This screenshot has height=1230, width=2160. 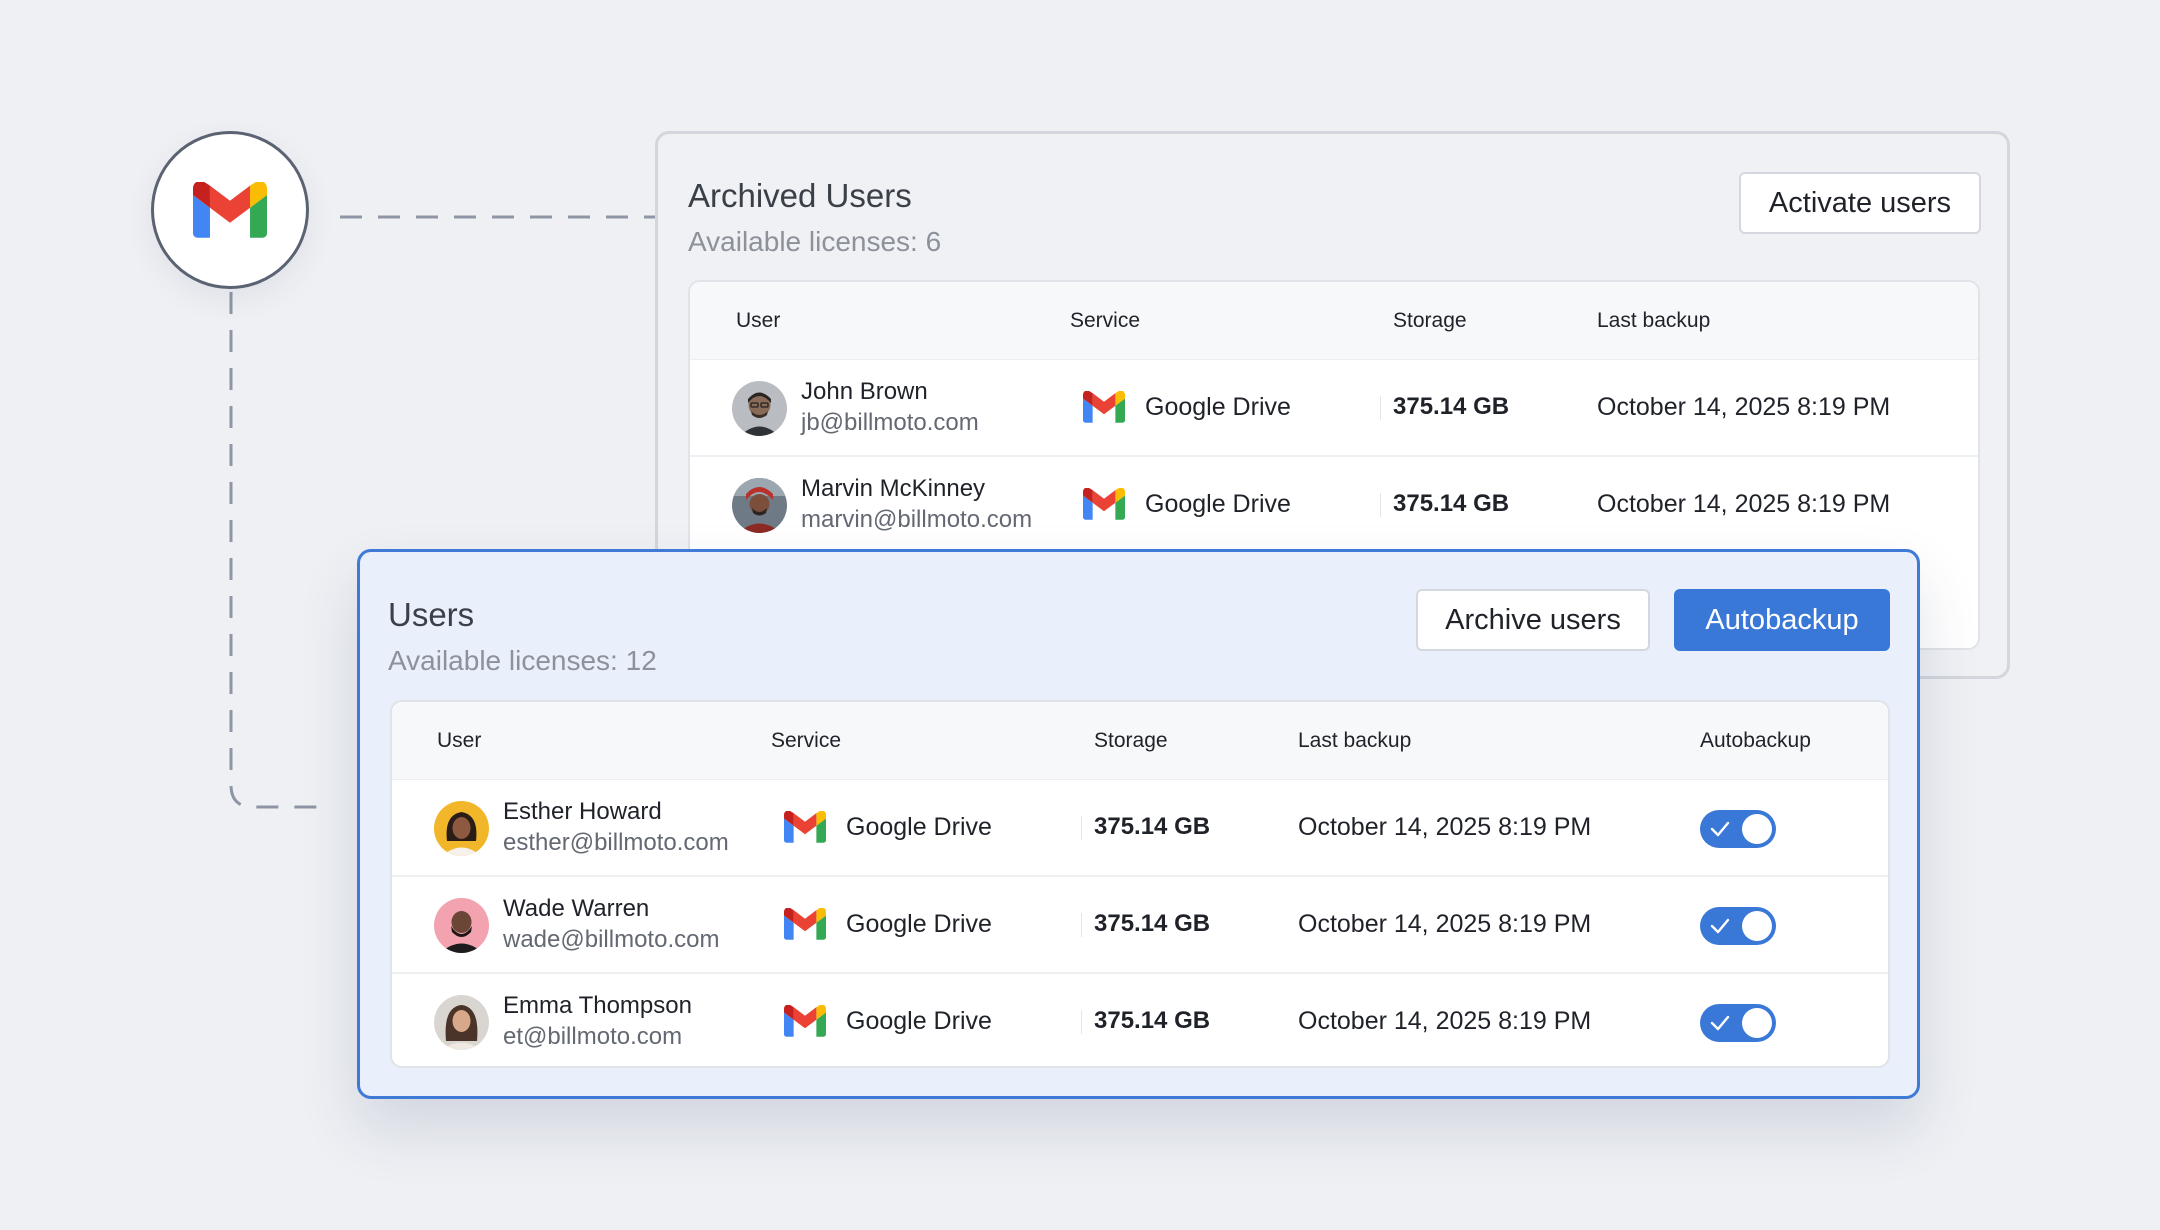 What do you see at coordinates (593, 1036) in the screenshot?
I see `user-email: et@billmoto.com` at bounding box center [593, 1036].